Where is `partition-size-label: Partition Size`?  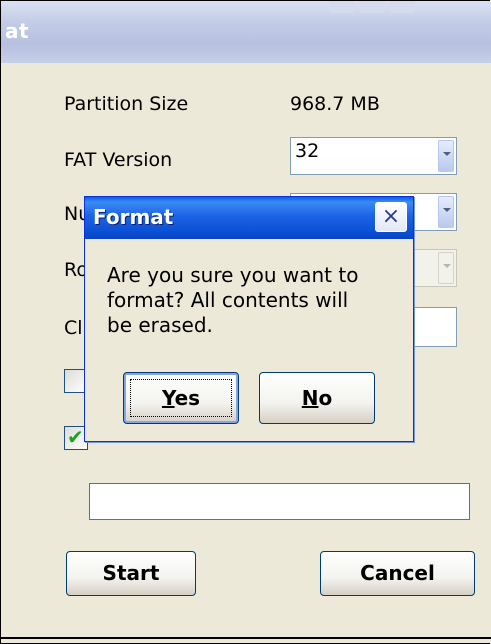
partition-size-label: Partition Size is located at coordinates (126, 104).